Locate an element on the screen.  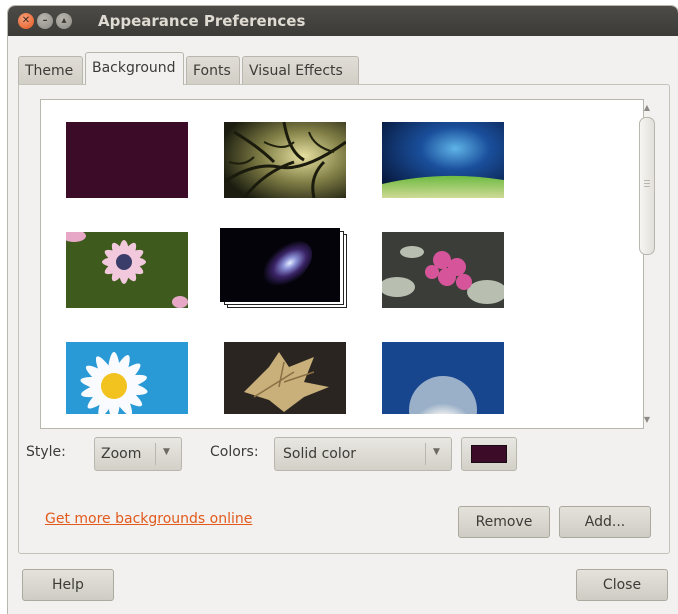
window-minimize-button: – is located at coordinates (45, 21).